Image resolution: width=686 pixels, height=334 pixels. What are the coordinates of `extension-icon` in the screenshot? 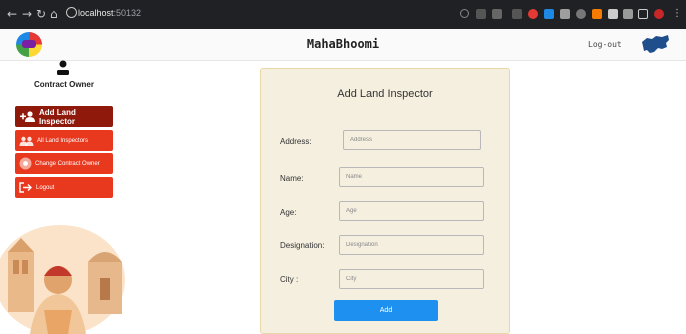 It's located at (517, 14).